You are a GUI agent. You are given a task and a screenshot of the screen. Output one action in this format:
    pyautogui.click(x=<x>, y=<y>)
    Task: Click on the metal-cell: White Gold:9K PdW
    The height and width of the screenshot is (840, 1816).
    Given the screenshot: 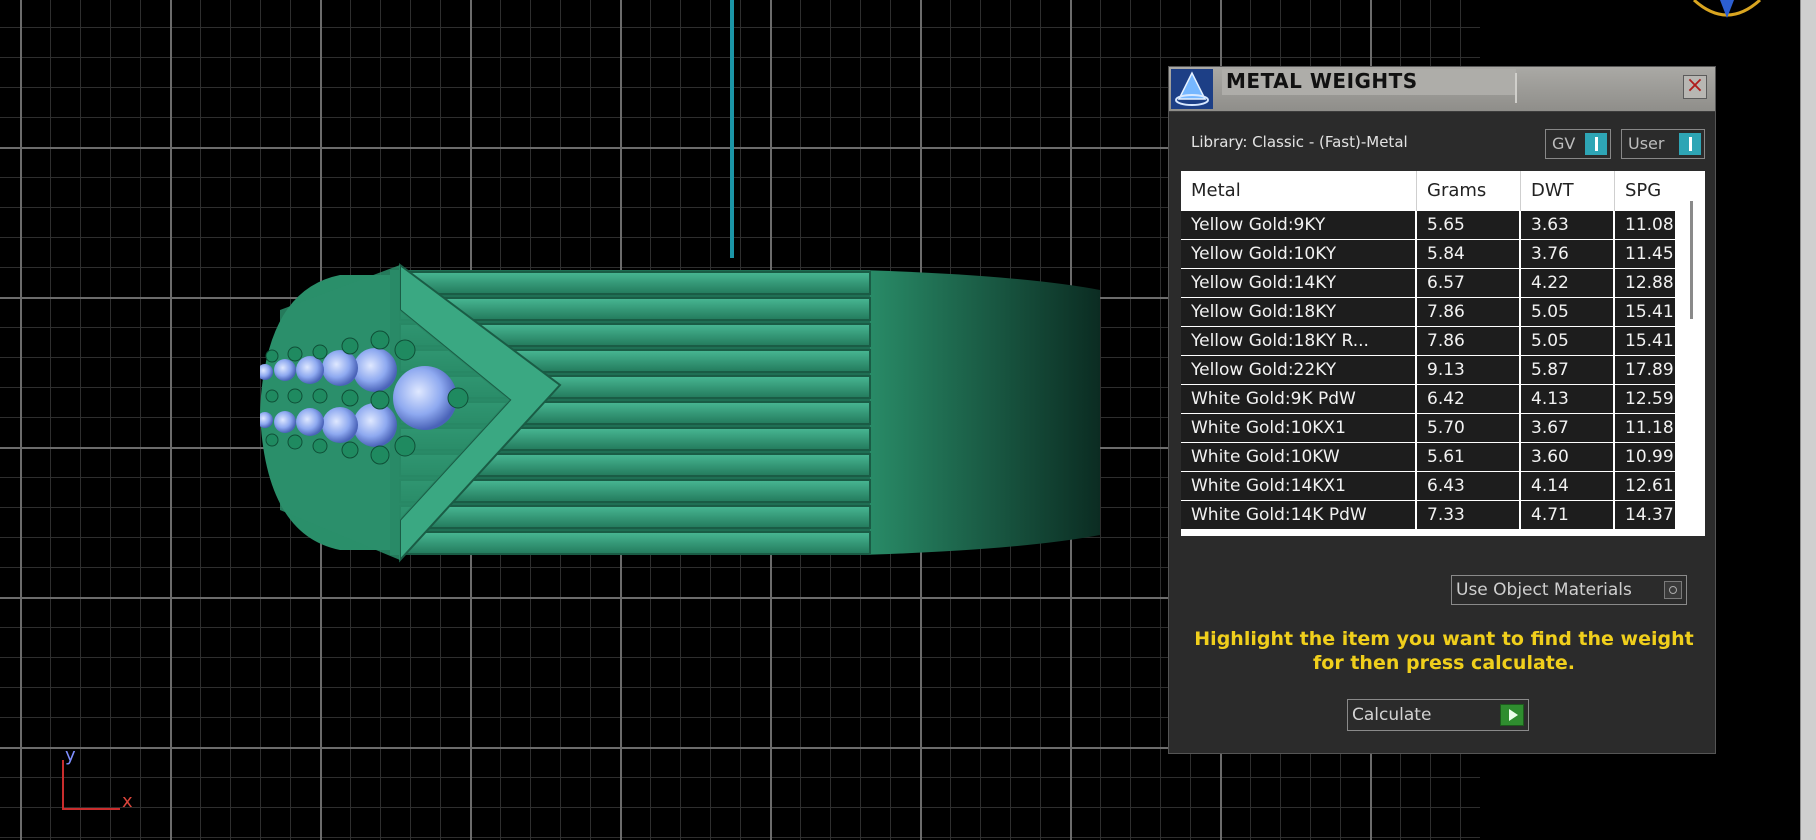 What is the action you would take?
    pyautogui.click(x=1299, y=399)
    